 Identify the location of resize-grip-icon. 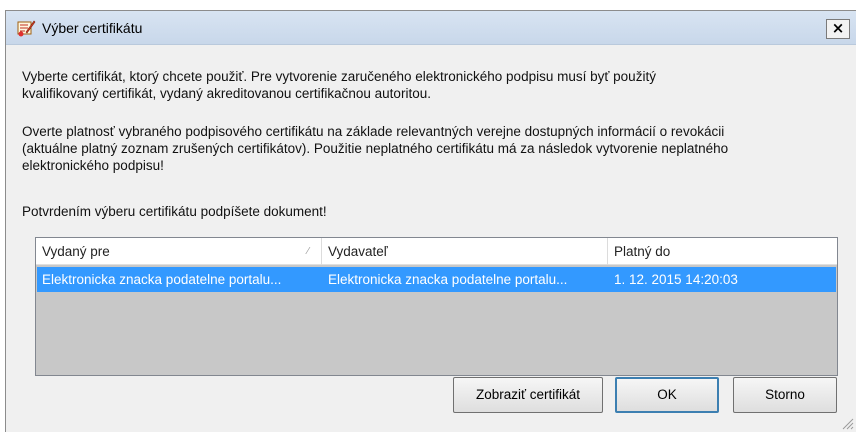
(847, 423).